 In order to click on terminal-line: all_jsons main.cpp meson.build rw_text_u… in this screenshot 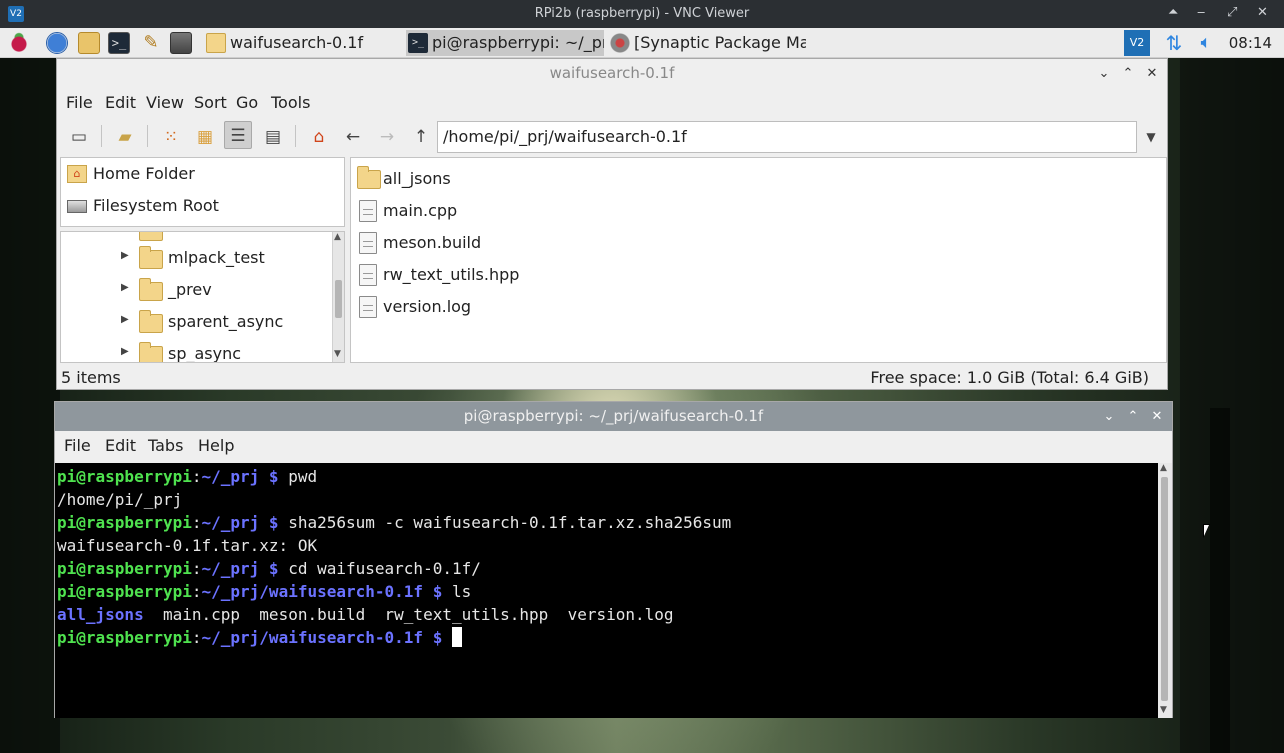, I will do `click(607, 614)`.